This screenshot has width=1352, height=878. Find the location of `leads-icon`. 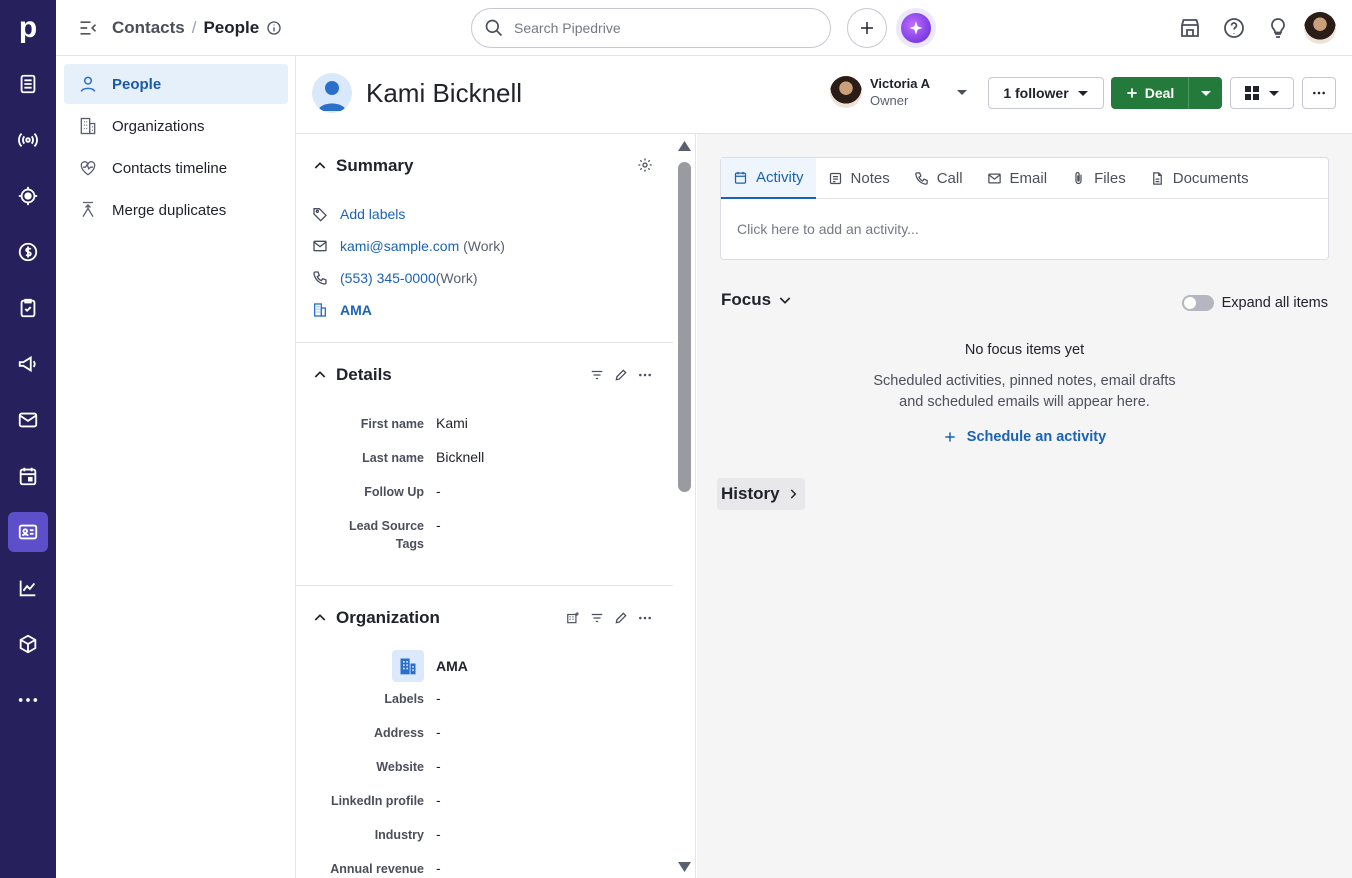

leads-icon is located at coordinates (28, 84).